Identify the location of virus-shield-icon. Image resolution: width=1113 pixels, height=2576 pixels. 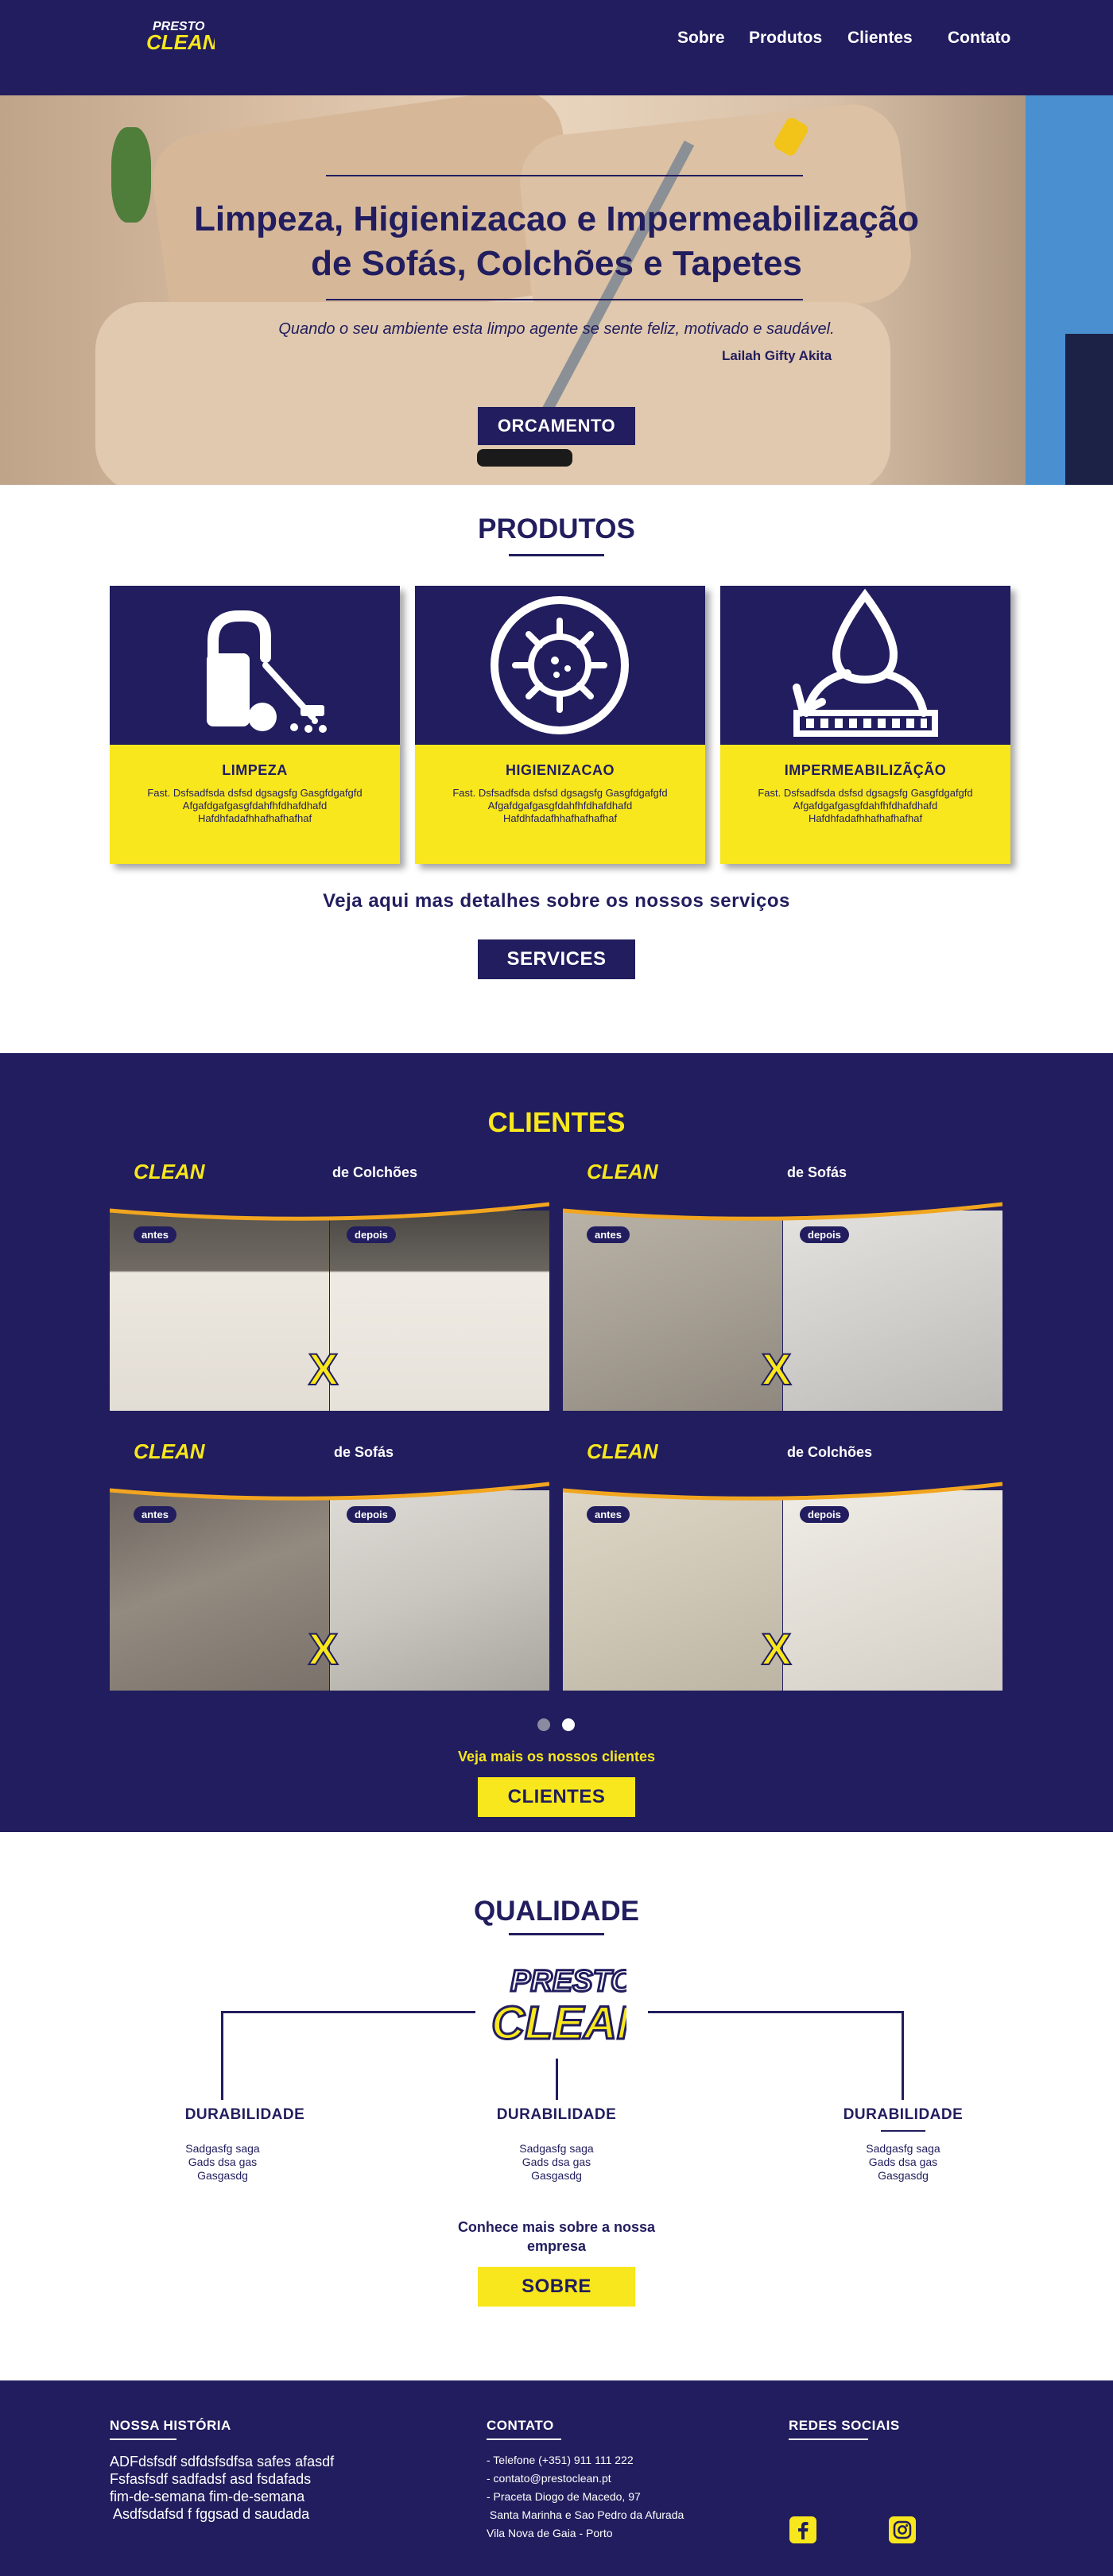
(560, 665).